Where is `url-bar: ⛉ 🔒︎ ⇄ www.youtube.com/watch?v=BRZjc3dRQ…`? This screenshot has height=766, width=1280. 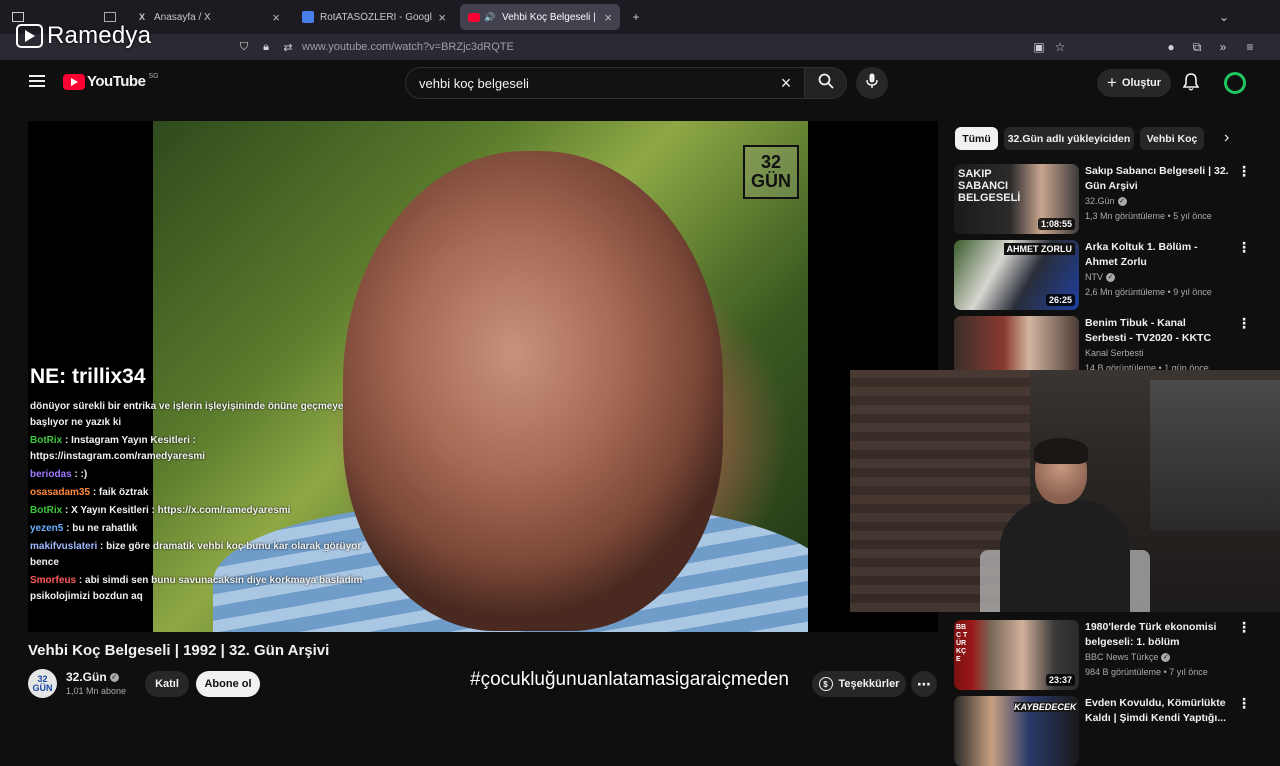 url-bar: ⛉ 🔒︎ ⇄ www.youtube.com/watch?v=BRZjc3dRQ… is located at coordinates (655, 47).